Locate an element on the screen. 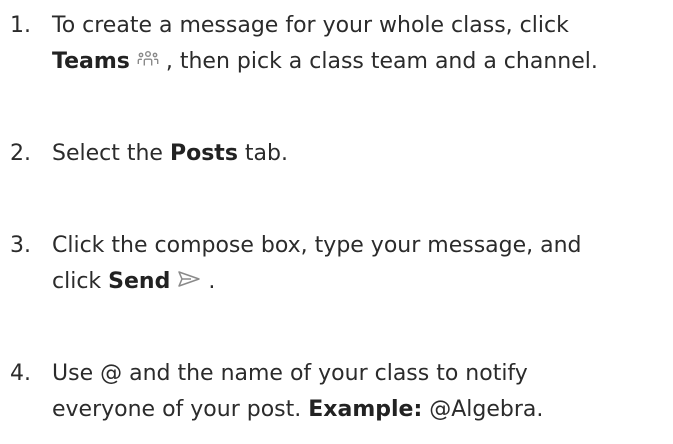 Image resolution: width=673 pixels, height=444 pixels. step-text-lead: everyone of your post. is located at coordinates (180, 409).